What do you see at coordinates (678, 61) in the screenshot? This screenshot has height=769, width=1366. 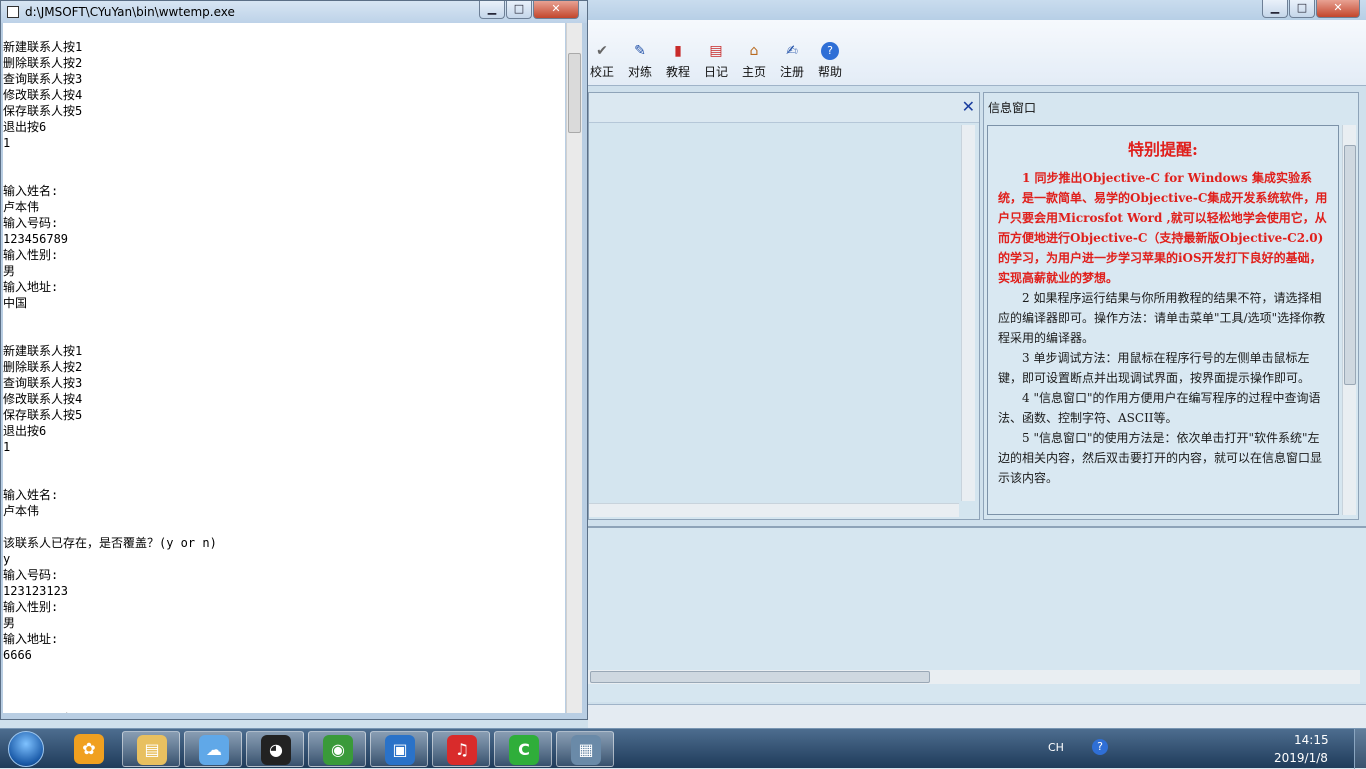 I see `toolbar-tutorial-button: ▮ 教程` at bounding box center [678, 61].